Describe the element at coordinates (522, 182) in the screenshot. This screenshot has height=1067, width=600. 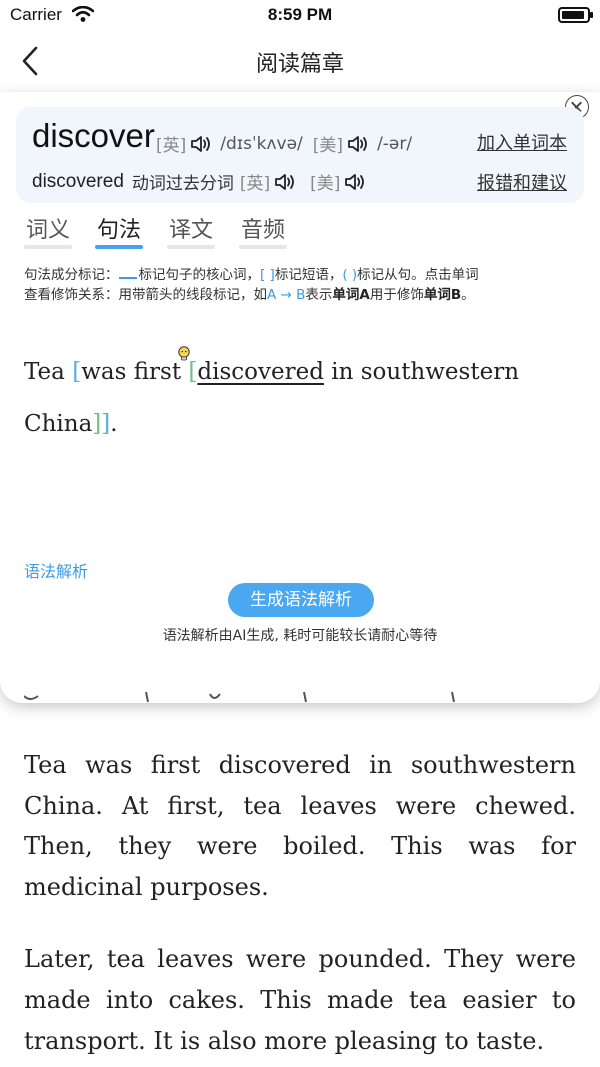
I see `report-error-link: 报错和建议` at that location.